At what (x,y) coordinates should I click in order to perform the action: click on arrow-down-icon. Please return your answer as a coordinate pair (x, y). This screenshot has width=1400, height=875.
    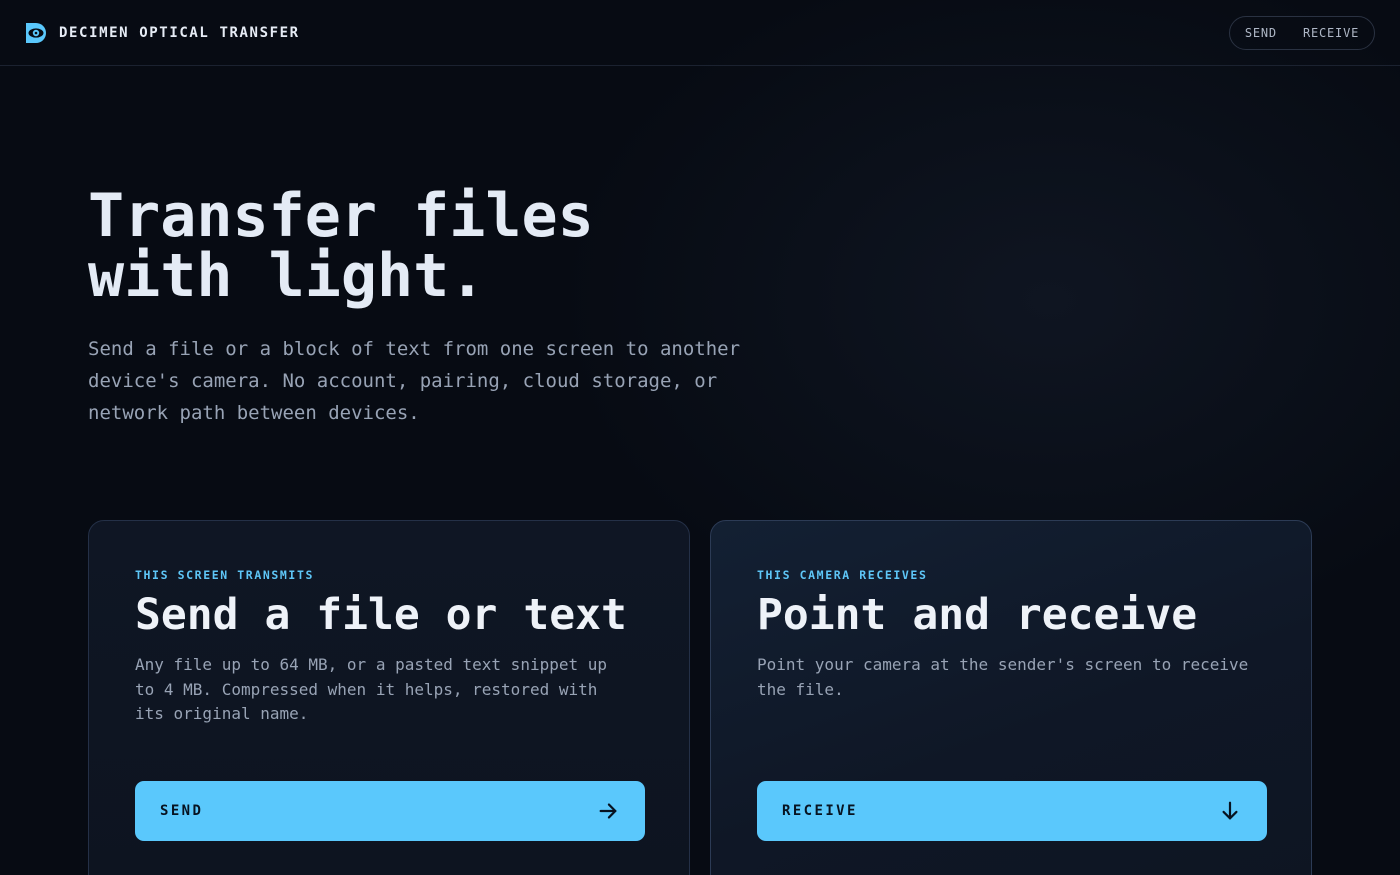
    Looking at the image, I should click on (1230, 810).